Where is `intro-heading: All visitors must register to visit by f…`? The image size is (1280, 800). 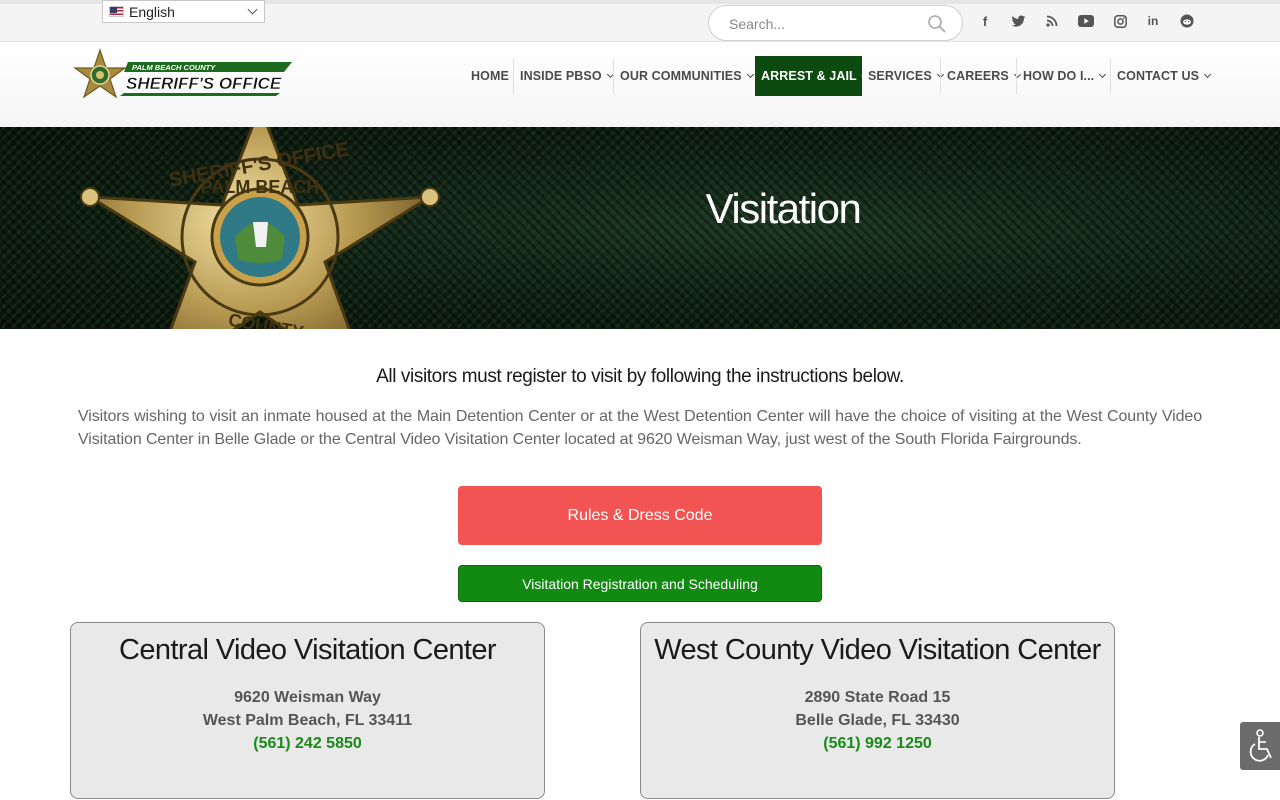 intro-heading: All visitors must register to visit by f… is located at coordinates (640, 376).